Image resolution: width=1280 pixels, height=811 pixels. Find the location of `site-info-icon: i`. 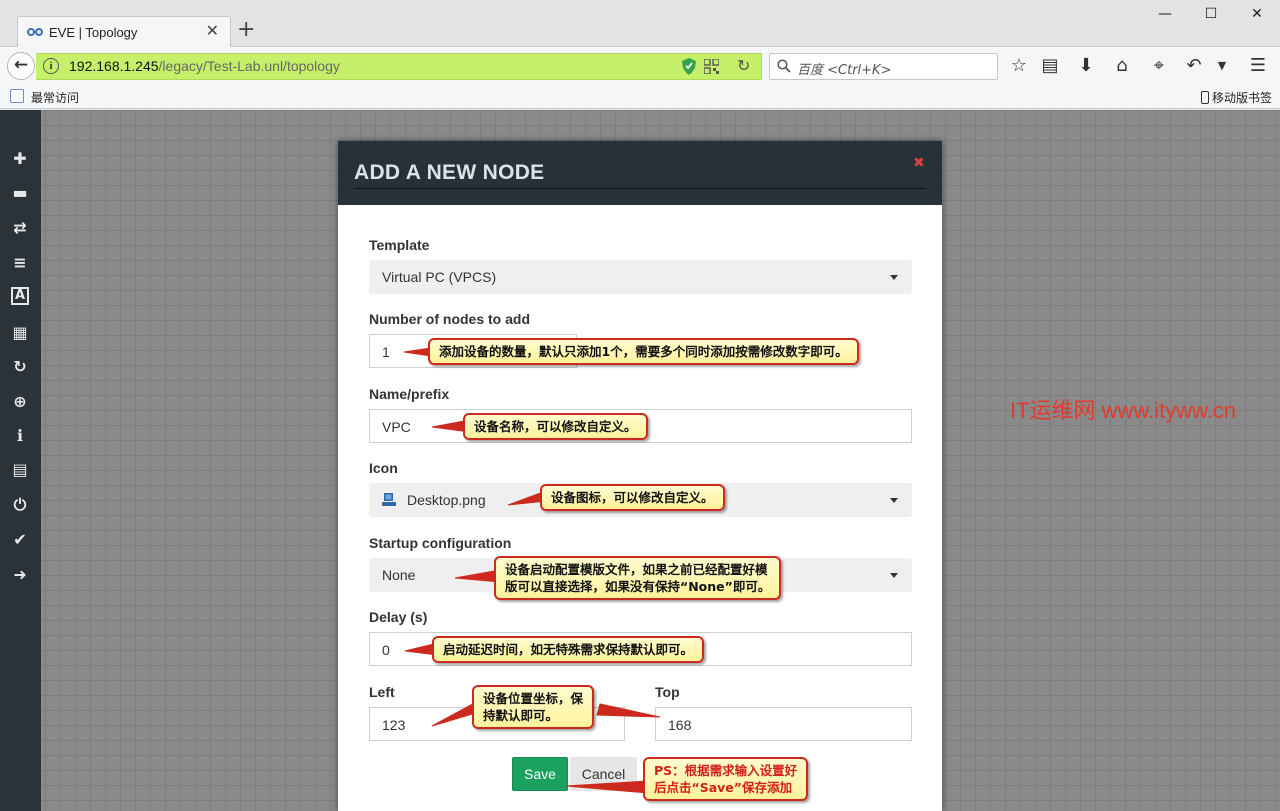

site-info-icon: i is located at coordinates (51, 66).